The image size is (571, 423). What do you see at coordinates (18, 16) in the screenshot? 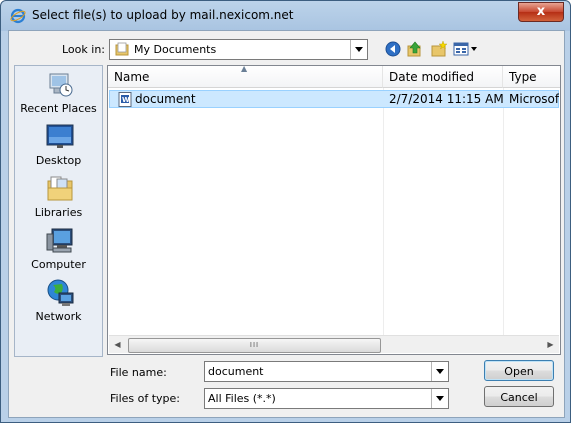
I see `internet-explorer-icon` at bounding box center [18, 16].